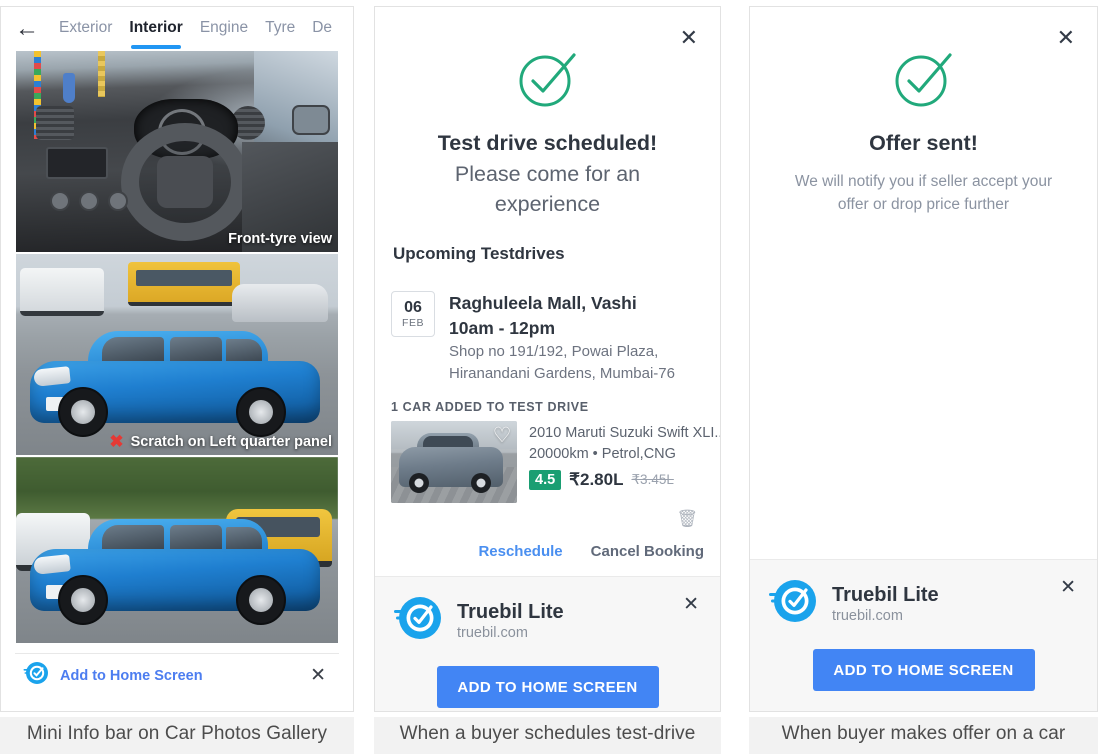 This screenshot has width=1098, height=754. What do you see at coordinates (502, 328) in the screenshot?
I see `booking-time-slot: 10am - 12pm` at bounding box center [502, 328].